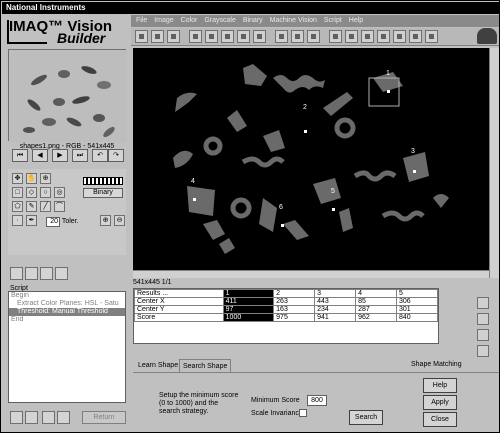  I want to click on save-icon, so click(157, 36).